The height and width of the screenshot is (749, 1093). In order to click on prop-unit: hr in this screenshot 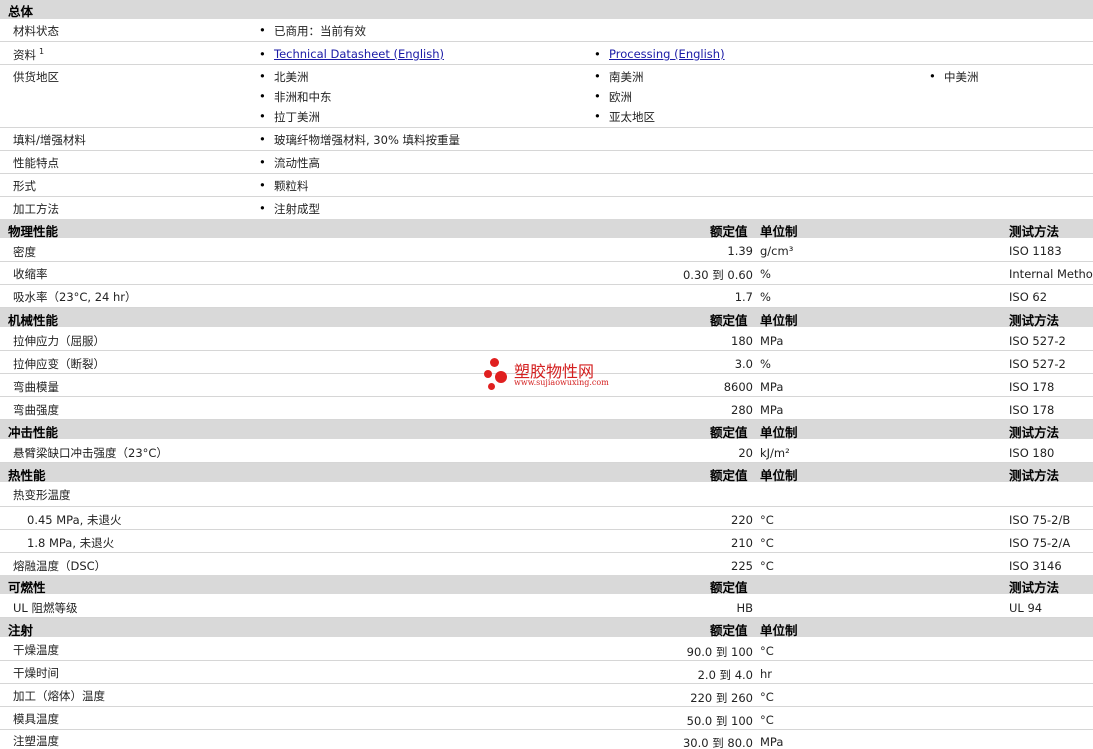, I will do `click(766, 674)`.